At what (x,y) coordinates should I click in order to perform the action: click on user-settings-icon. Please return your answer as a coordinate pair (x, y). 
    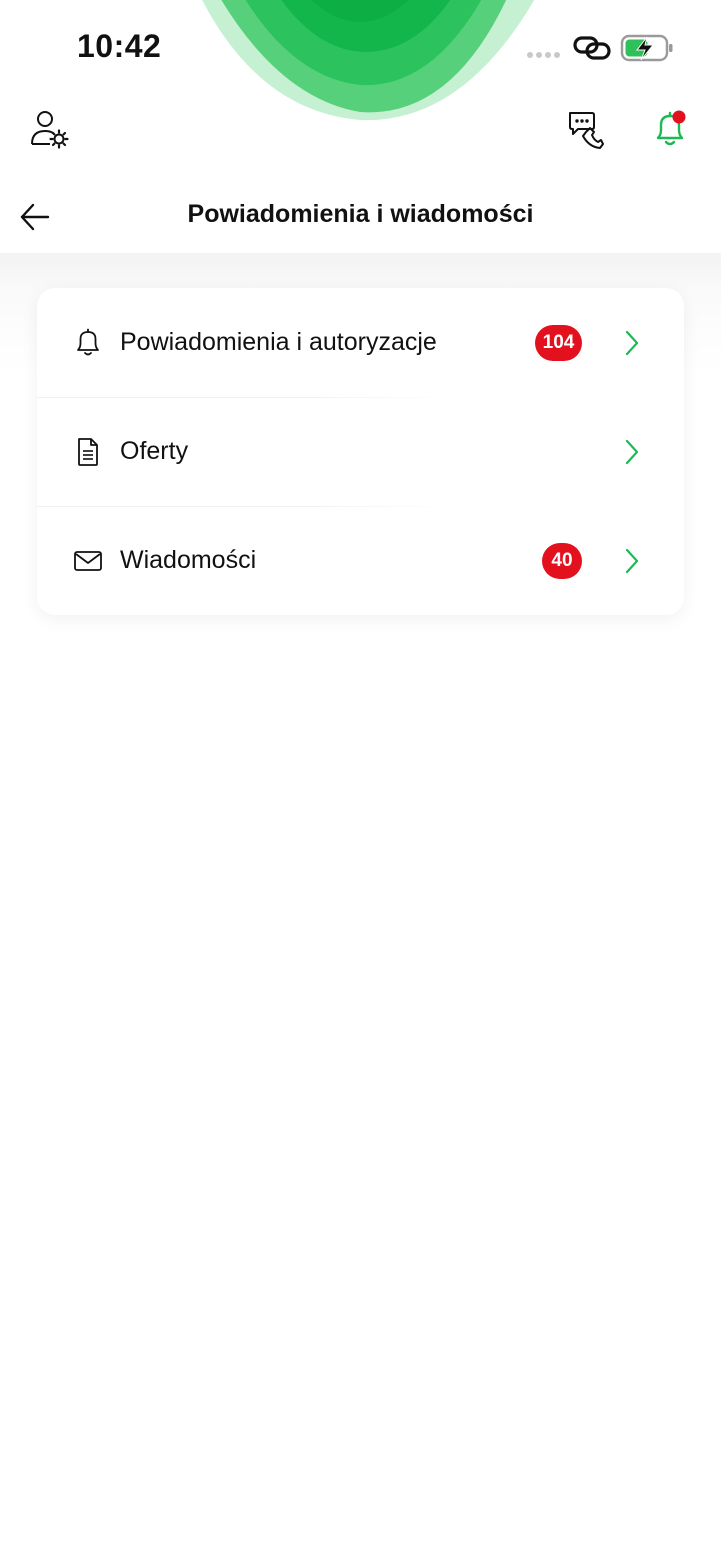
    Looking at the image, I should click on (50, 130).